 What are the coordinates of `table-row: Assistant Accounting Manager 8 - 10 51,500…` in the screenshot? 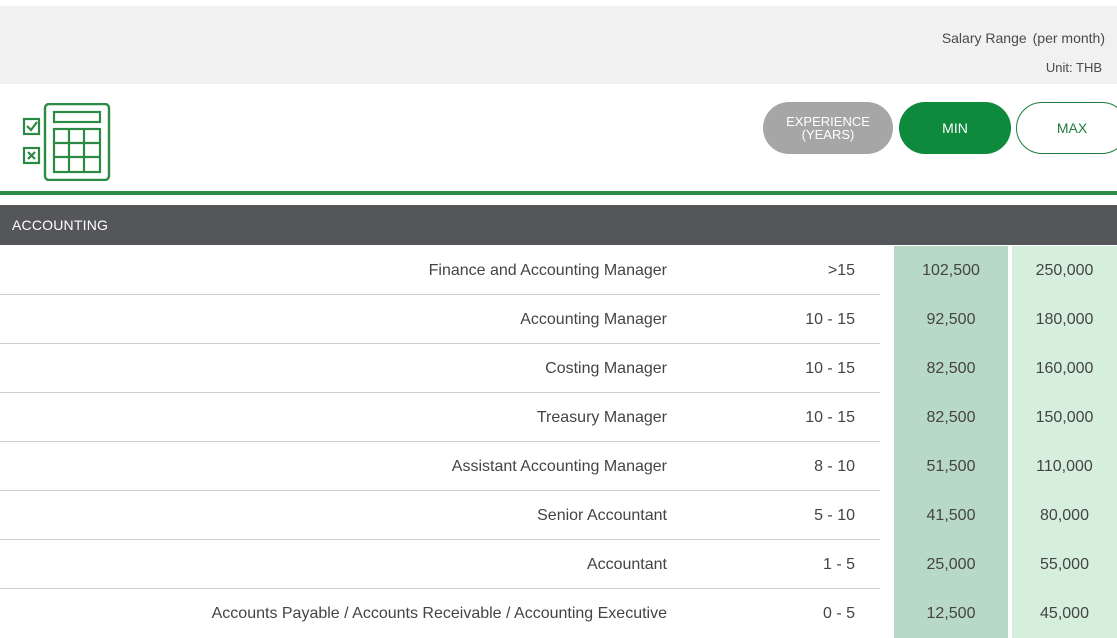 It's located at (558, 466).